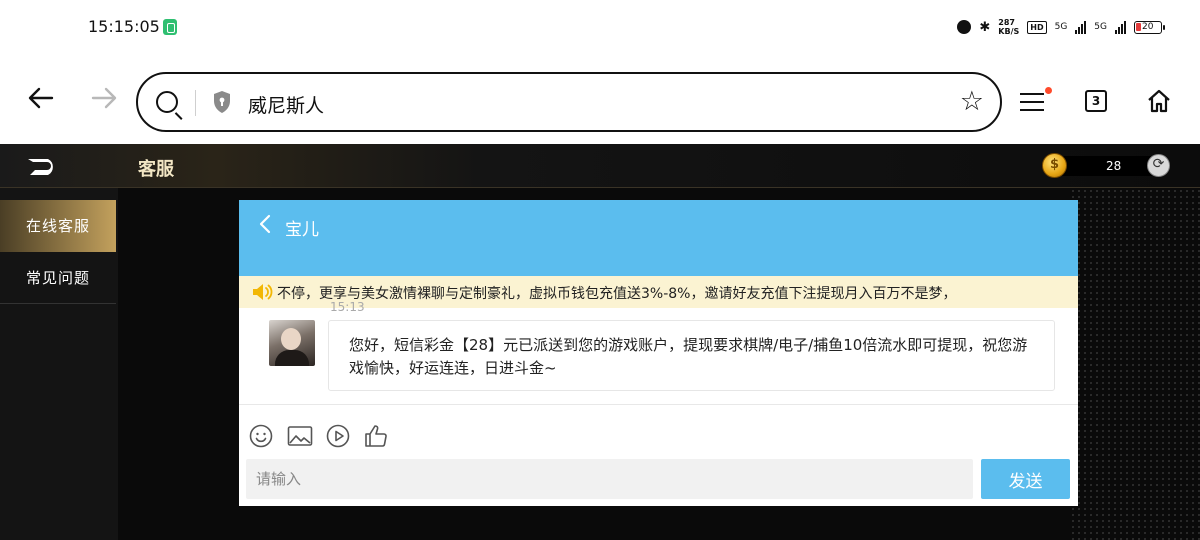  I want to click on chat-header: 宝儿, so click(658, 238).